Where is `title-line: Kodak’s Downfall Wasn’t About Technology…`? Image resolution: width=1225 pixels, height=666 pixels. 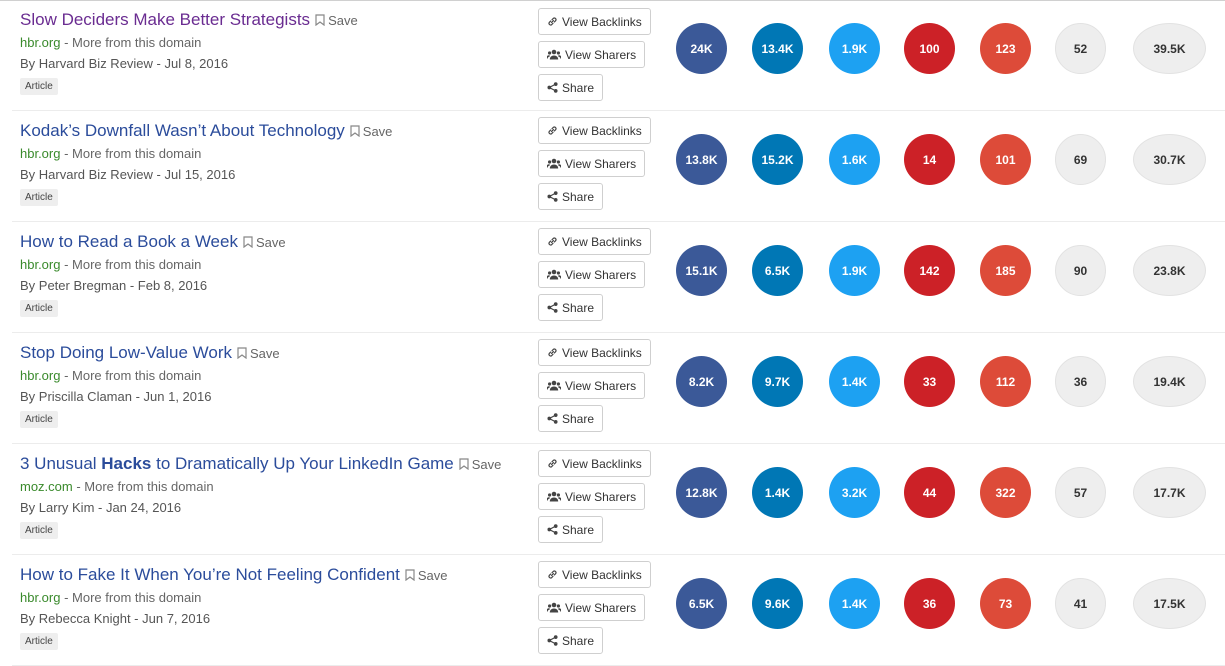
title-line: Kodak’s Downfall Wasn’t About Technology… is located at coordinates (275, 131).